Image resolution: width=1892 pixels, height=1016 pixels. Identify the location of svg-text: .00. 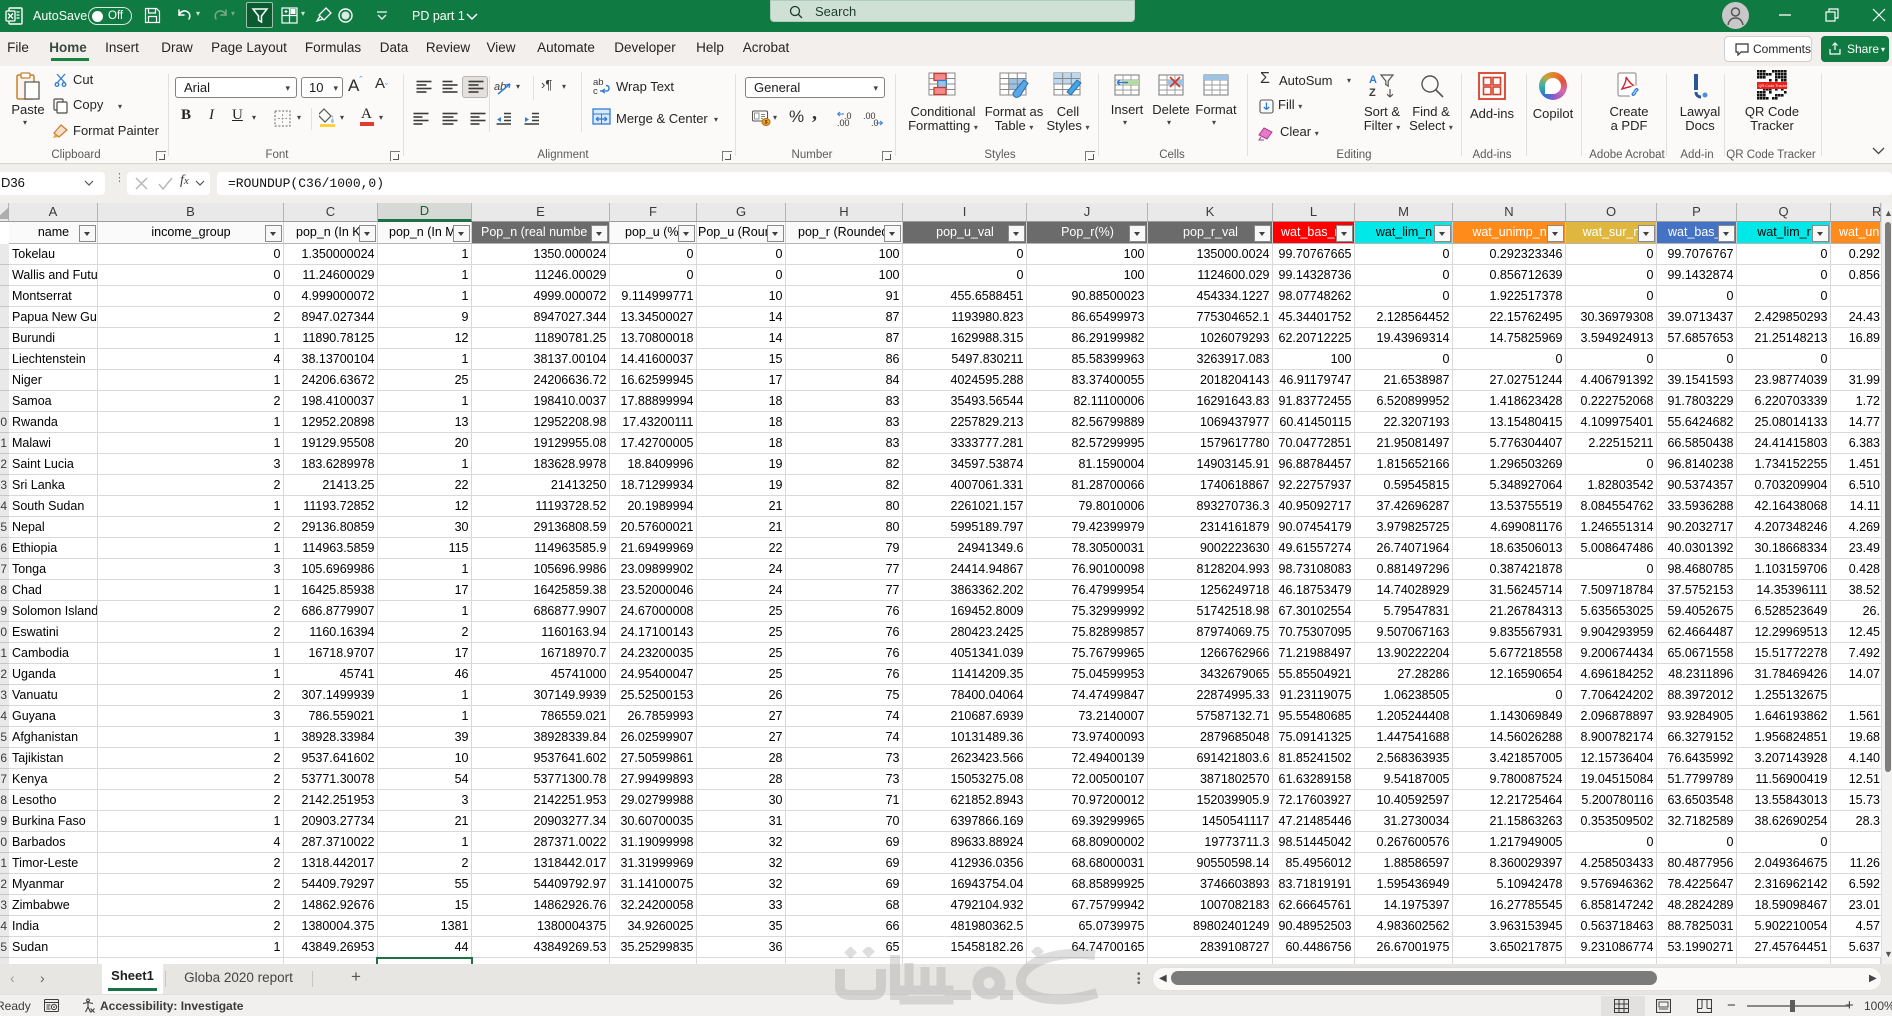
(843, 122).